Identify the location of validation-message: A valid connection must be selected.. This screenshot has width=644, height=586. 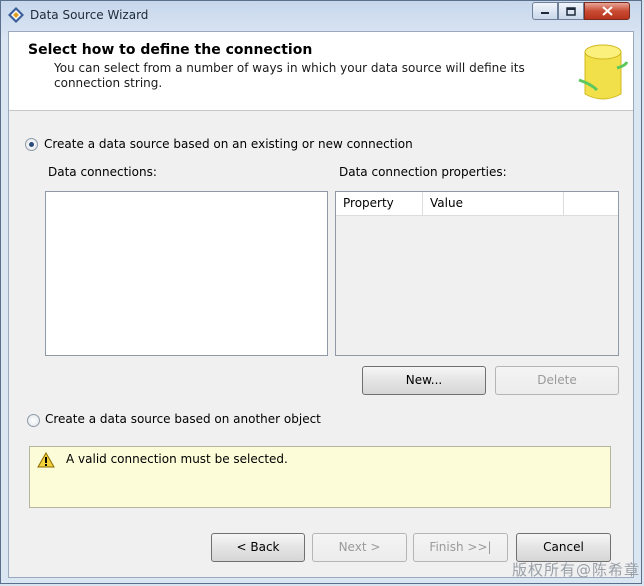
(177, 459).